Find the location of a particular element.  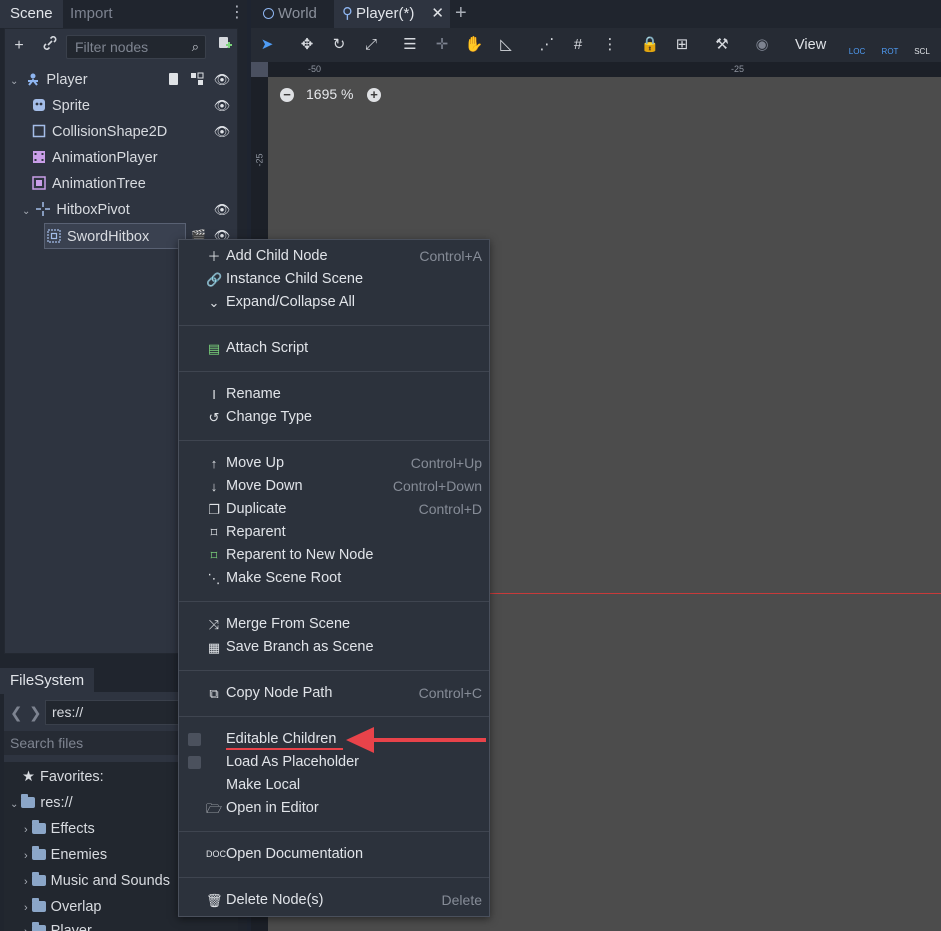

folder-row: › Music and Sounds is located at coordinates (97, 881).